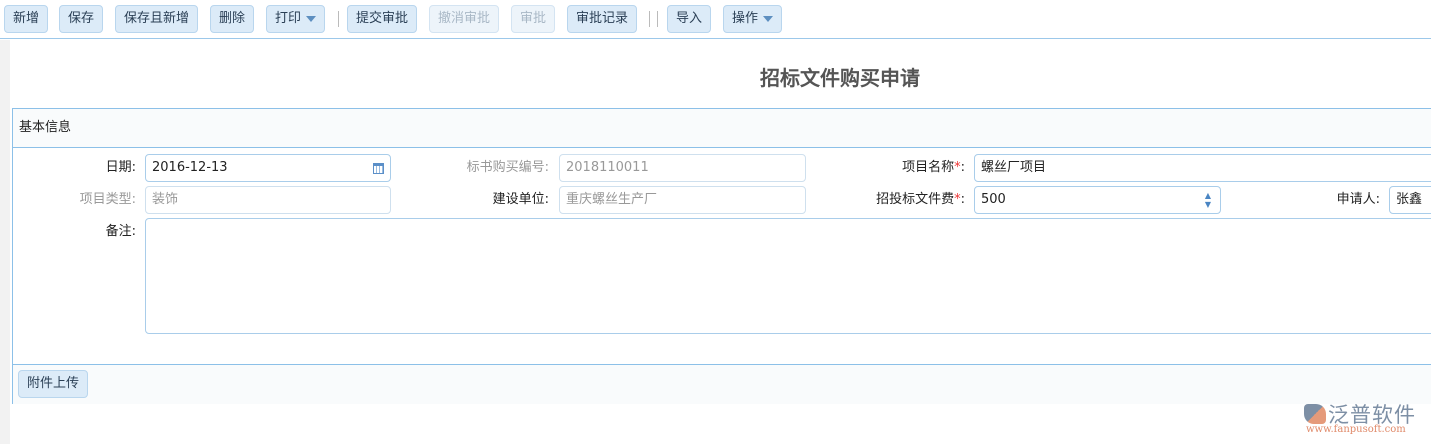 The height and width of the screenshot is (444, 1431). What do you see at coordinates (1315, 414) in the screenshot?
I see `logo-mark-icon` at bounding box center [1315, 414].